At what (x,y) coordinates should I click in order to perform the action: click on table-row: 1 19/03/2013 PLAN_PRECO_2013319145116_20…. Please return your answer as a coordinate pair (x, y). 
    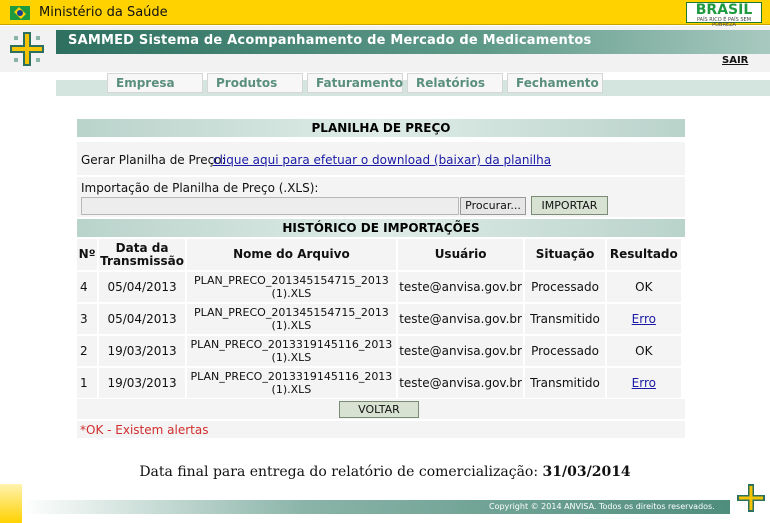
    Looking at the image, I should click on (379, 383).